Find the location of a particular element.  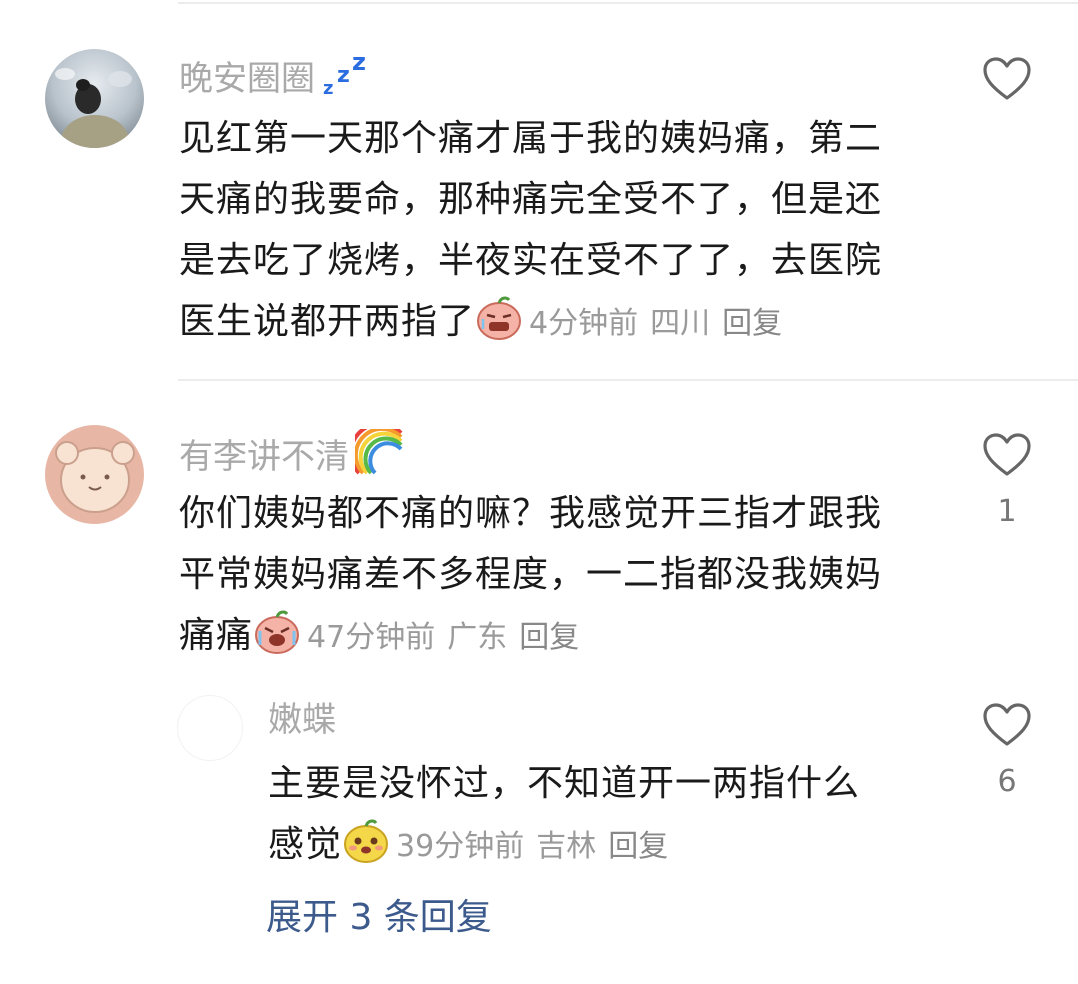

location: 吉林 is located at coordinates (566, 846).